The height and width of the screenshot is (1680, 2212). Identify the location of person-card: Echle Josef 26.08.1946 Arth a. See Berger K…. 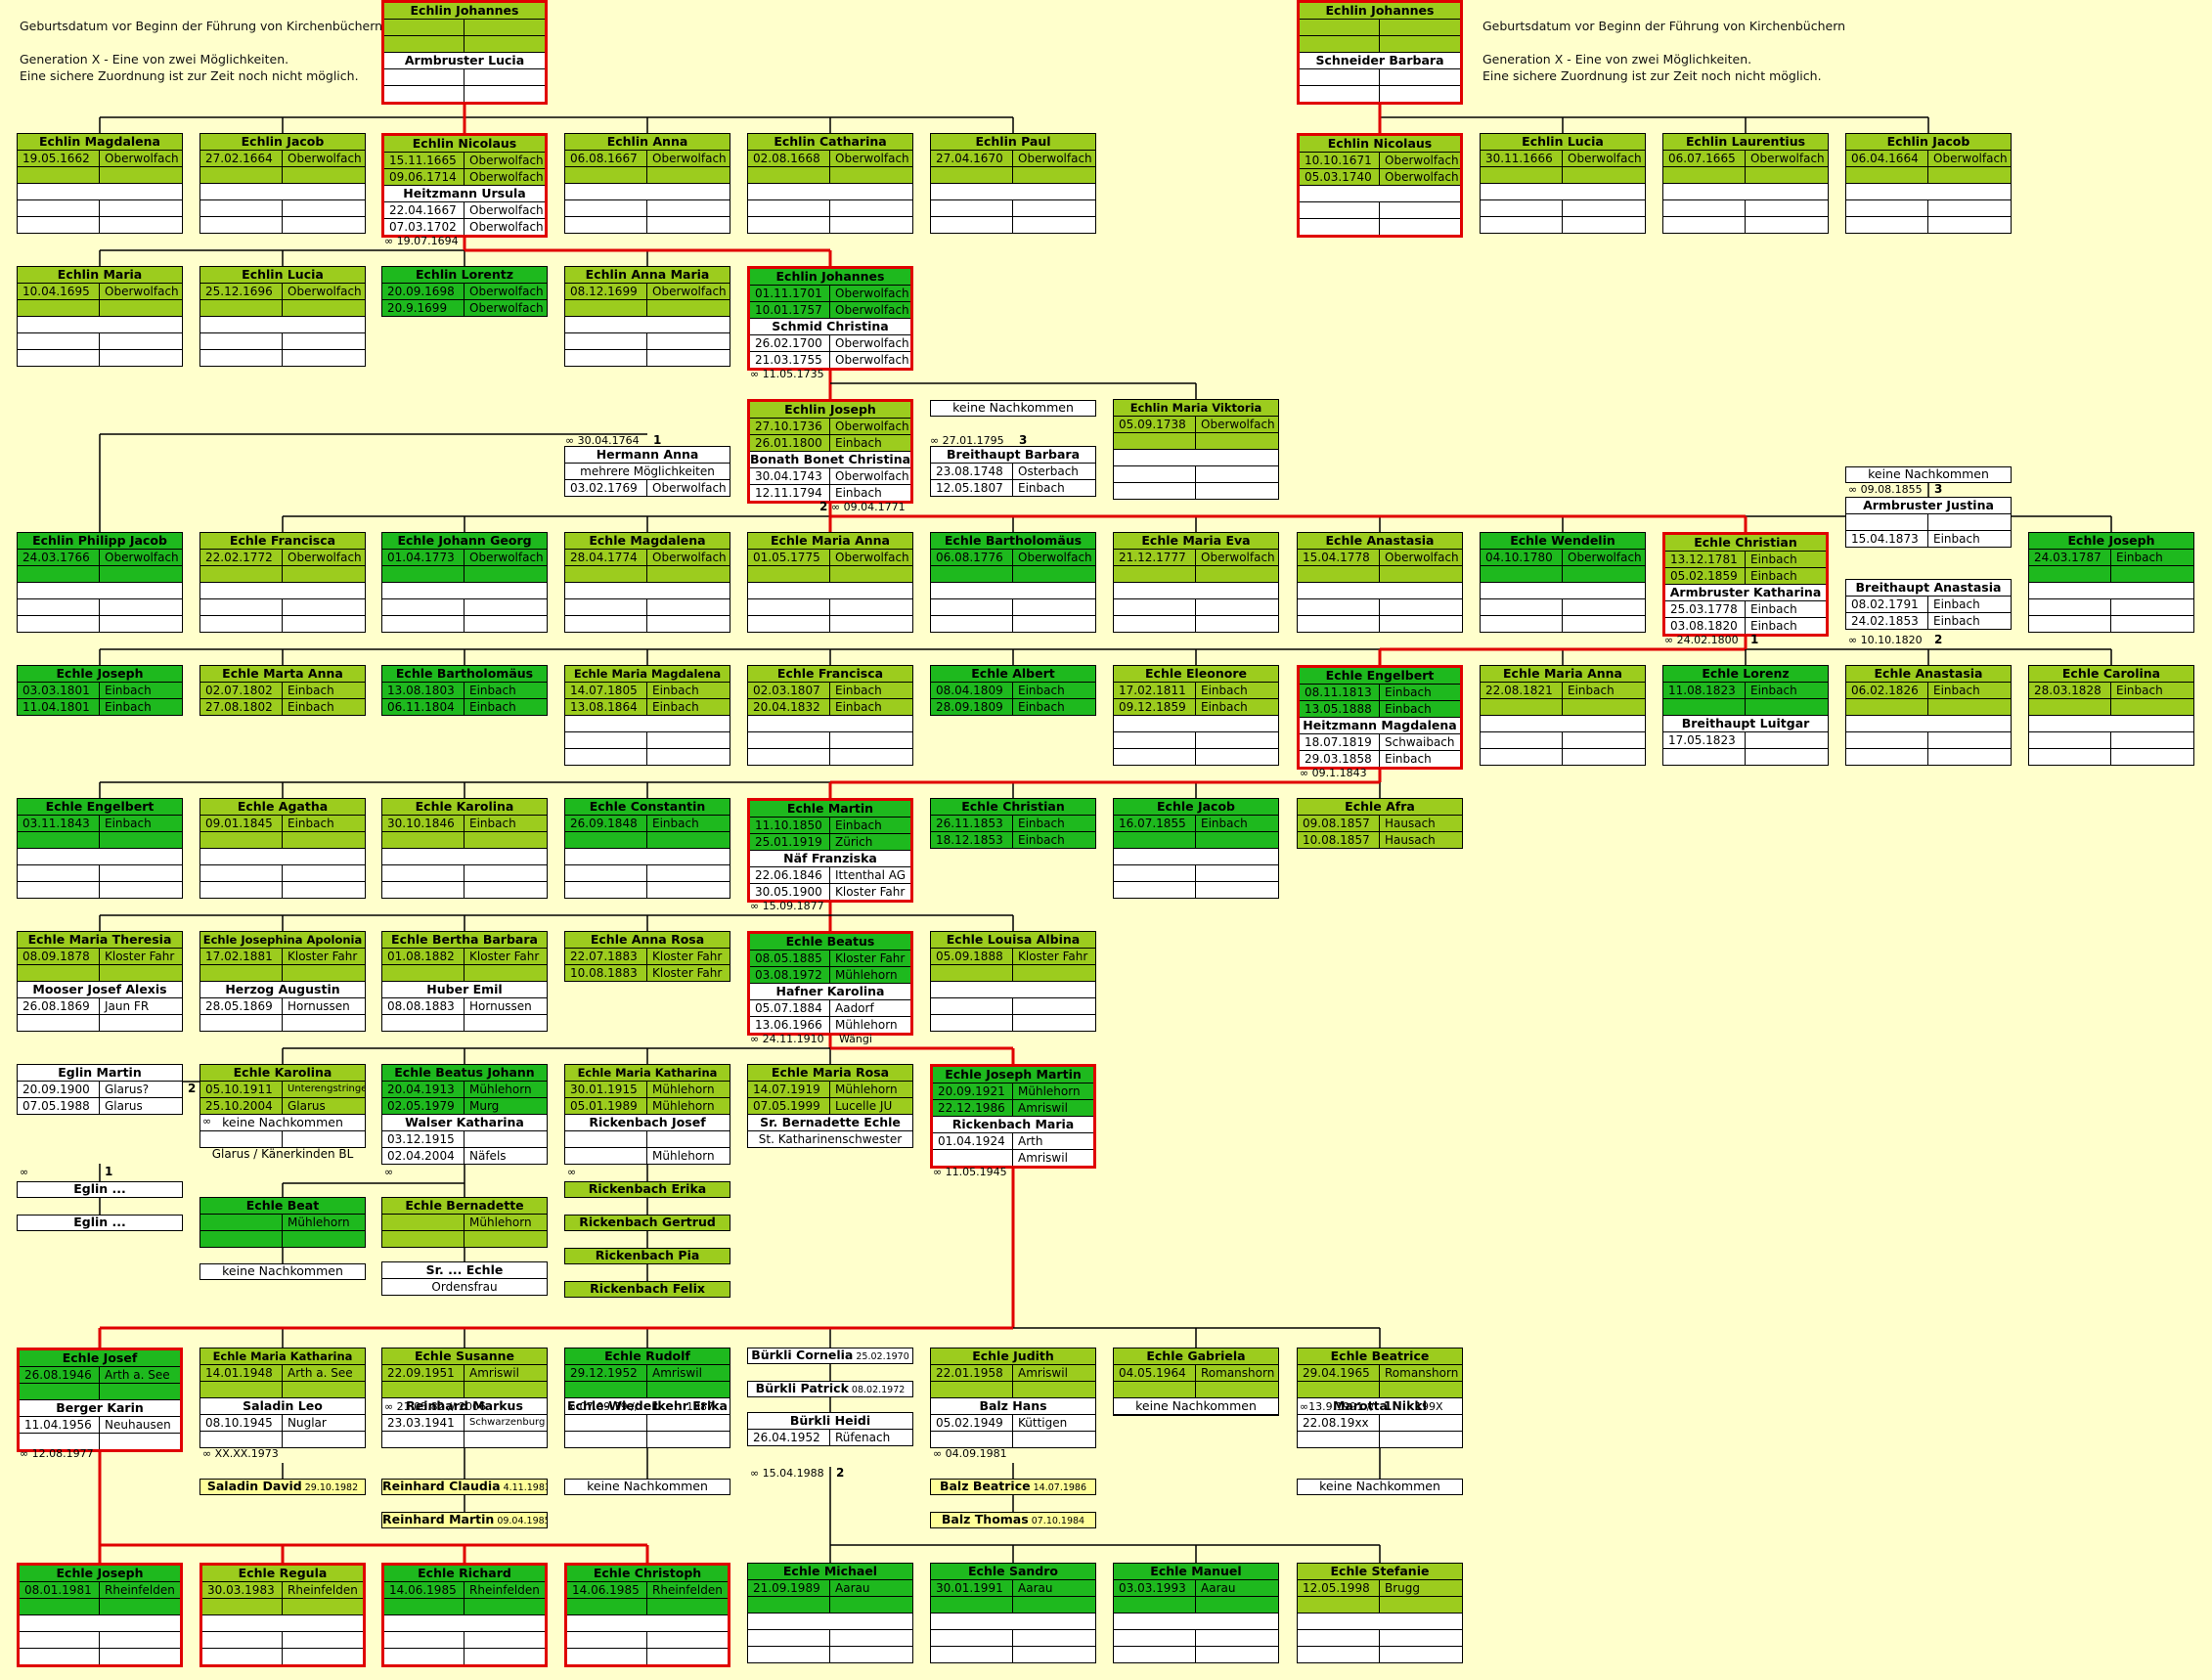
(100, 1400).